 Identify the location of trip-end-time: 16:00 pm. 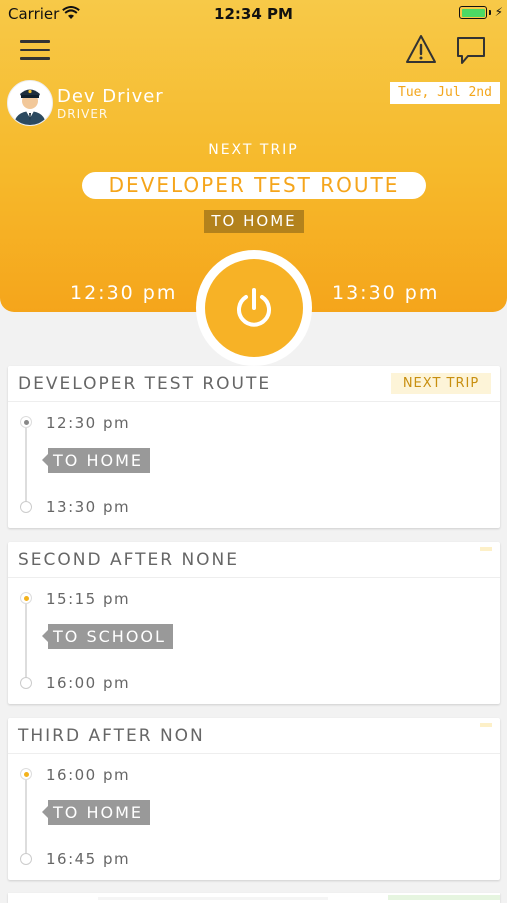
(88, 683).